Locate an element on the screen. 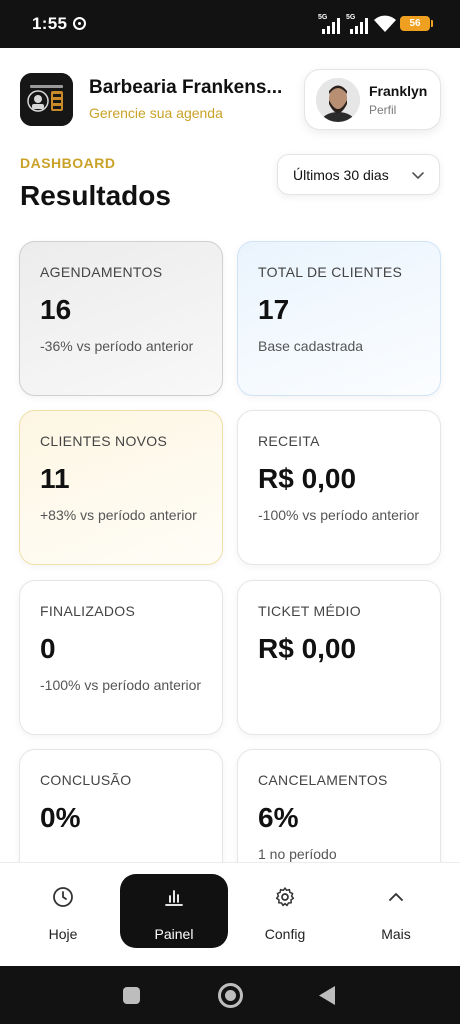 The height and width of the screenshot is (1024, 460). shop-subtitle: Gerencie sua agenda is located at coordinates (156, 113).